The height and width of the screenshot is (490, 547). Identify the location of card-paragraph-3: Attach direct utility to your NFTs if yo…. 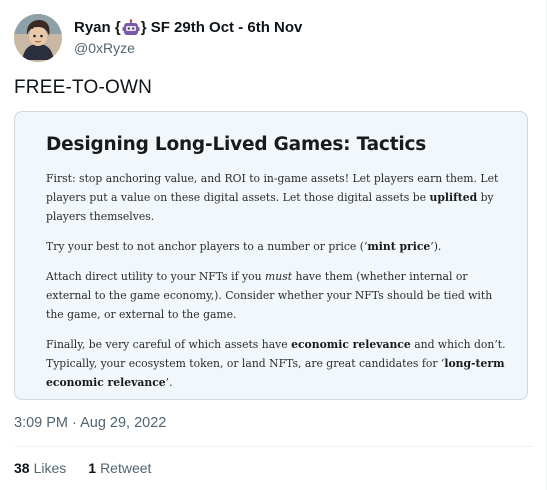
(269, 295).